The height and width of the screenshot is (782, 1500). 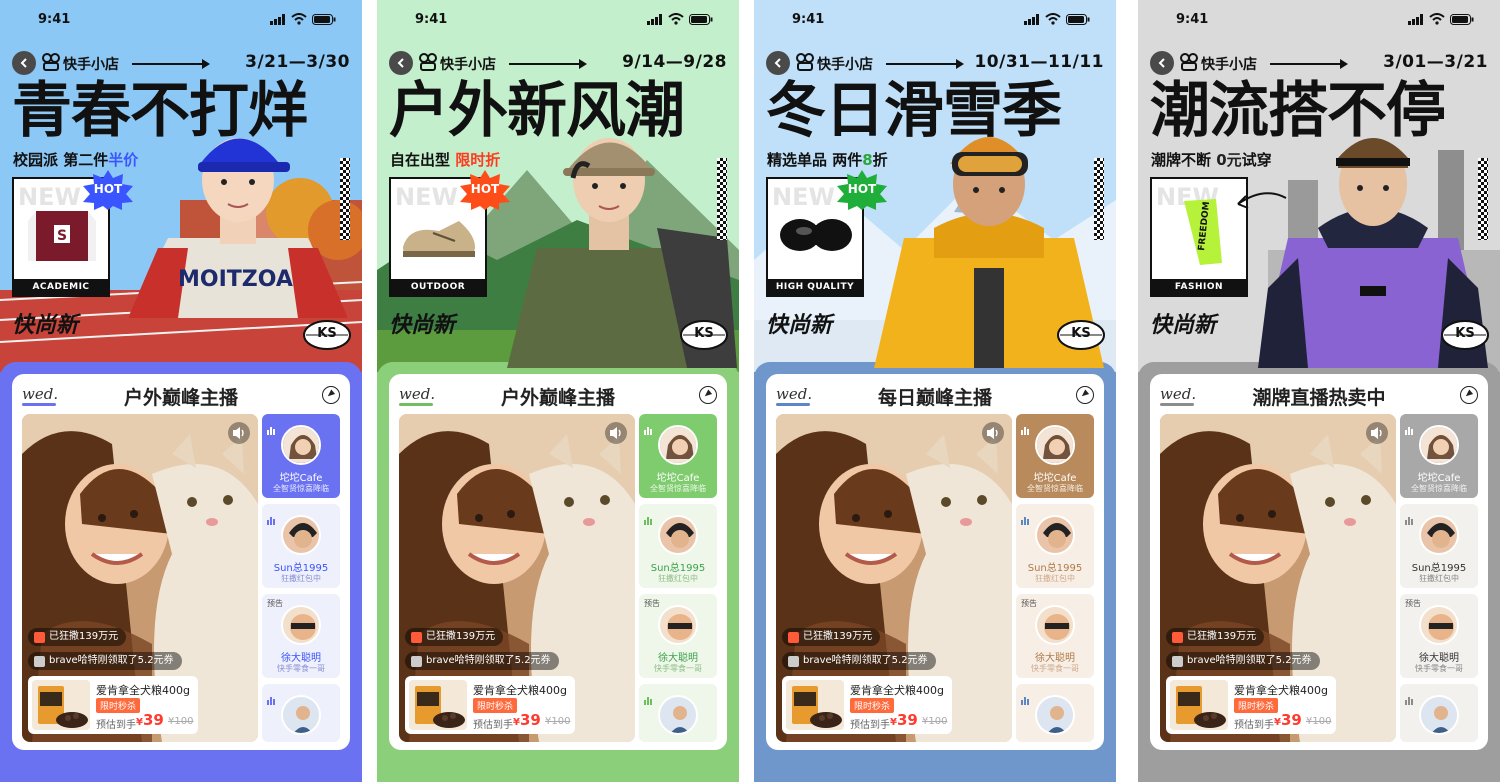 I want to click on brand-name: 快手小店, so click(x=1229, y=65).